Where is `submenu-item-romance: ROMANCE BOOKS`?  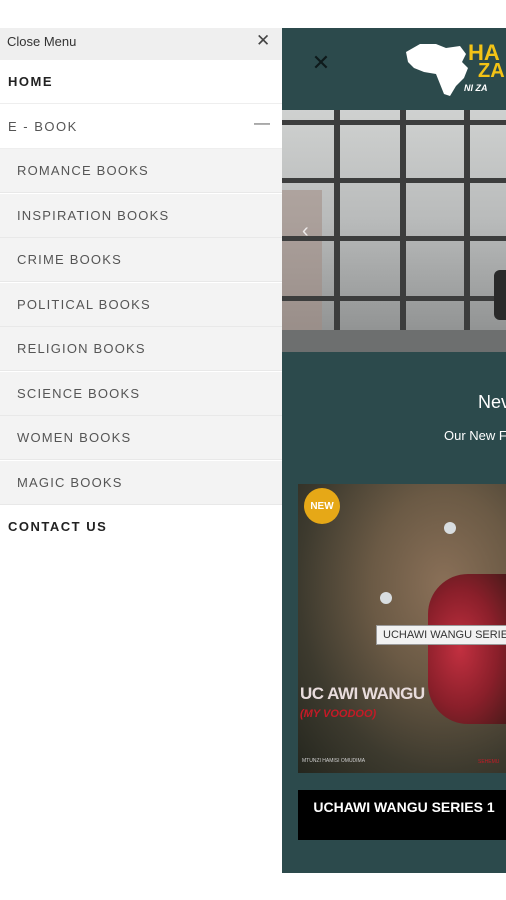
submenu-item-romance: ROMANCE BOOKS is located at coordinates (141, 171).